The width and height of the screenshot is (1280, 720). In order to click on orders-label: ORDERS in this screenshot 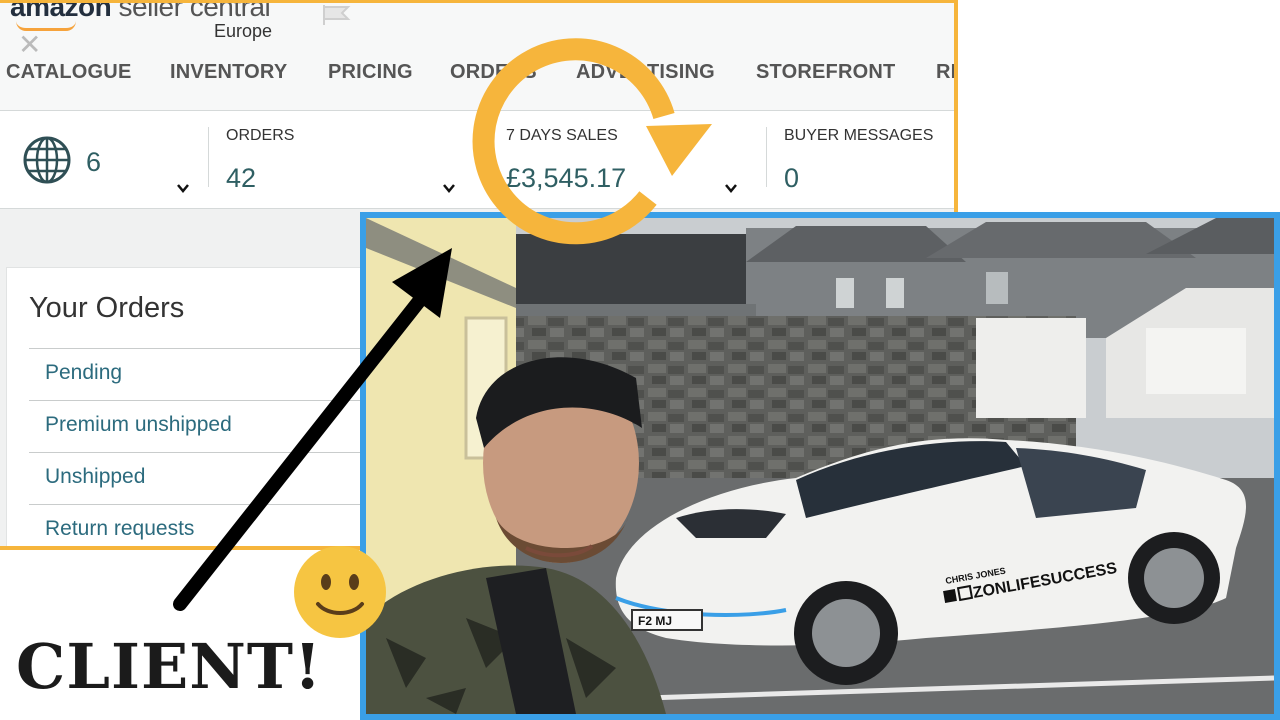, I will do `click(260, 135)`.